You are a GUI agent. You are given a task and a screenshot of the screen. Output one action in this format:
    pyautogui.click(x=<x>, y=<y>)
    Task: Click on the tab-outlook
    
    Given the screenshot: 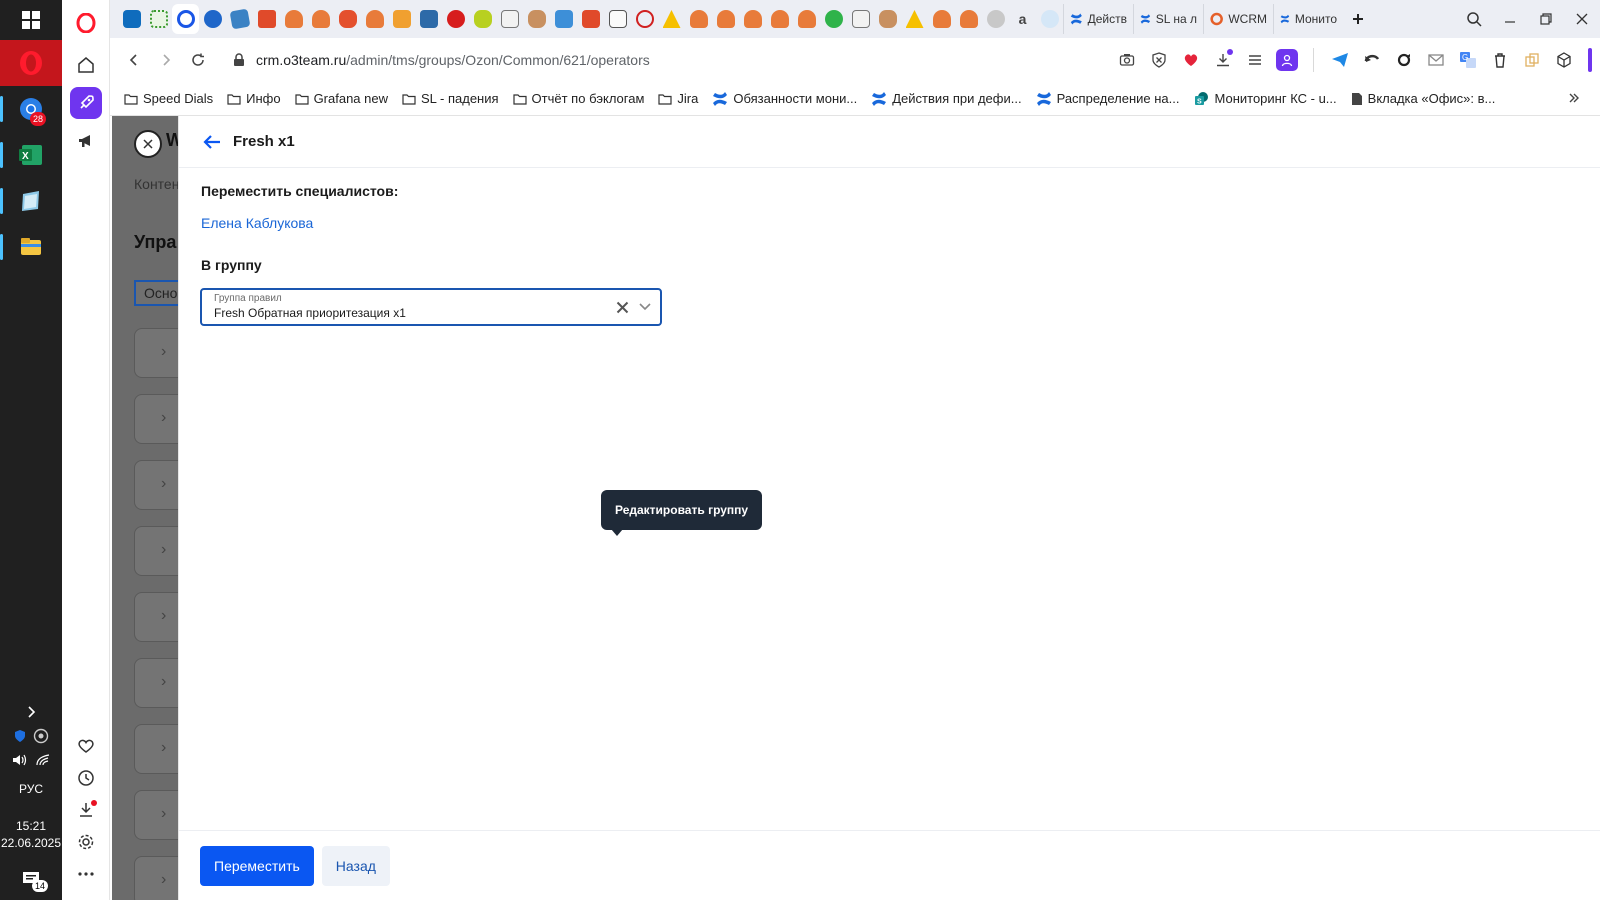 What is the action you would take?
    pyautogui.click(x=131, y=19)
    